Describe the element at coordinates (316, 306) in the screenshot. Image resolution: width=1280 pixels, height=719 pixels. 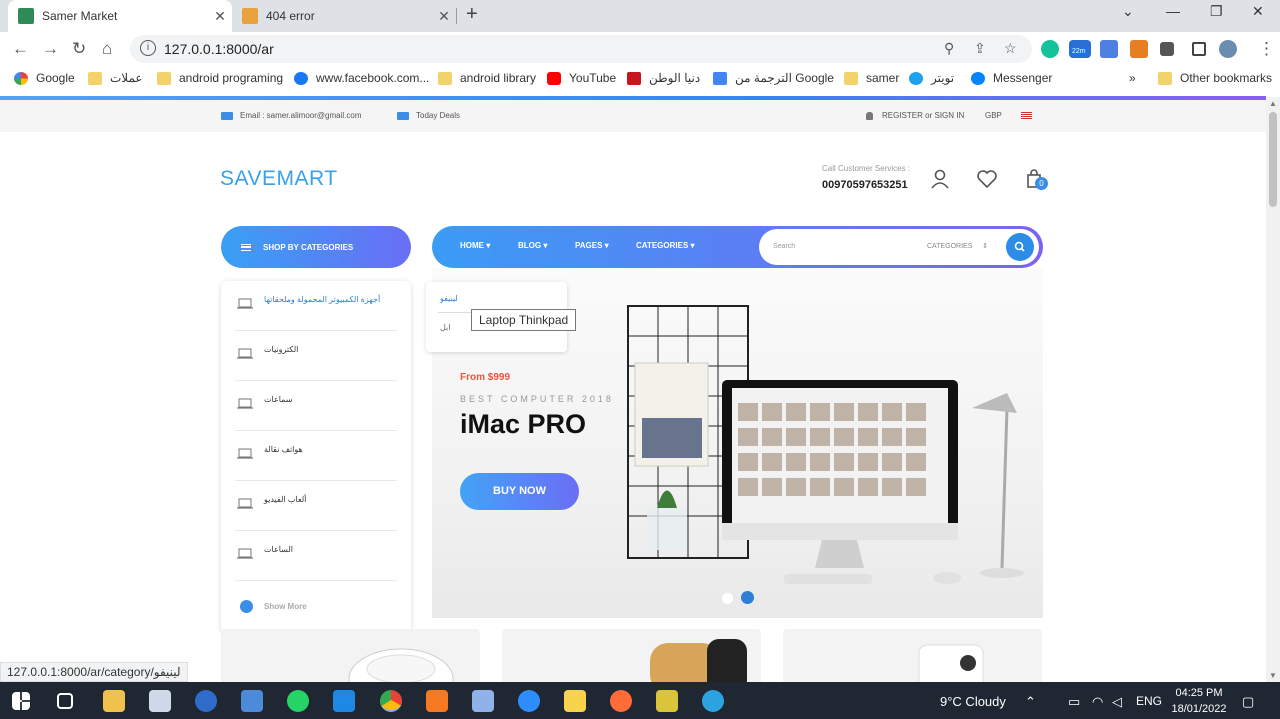
I see `category-item-laptops: أجهزة الكمبيوتر المحمولة وملحقاتها` at that location.